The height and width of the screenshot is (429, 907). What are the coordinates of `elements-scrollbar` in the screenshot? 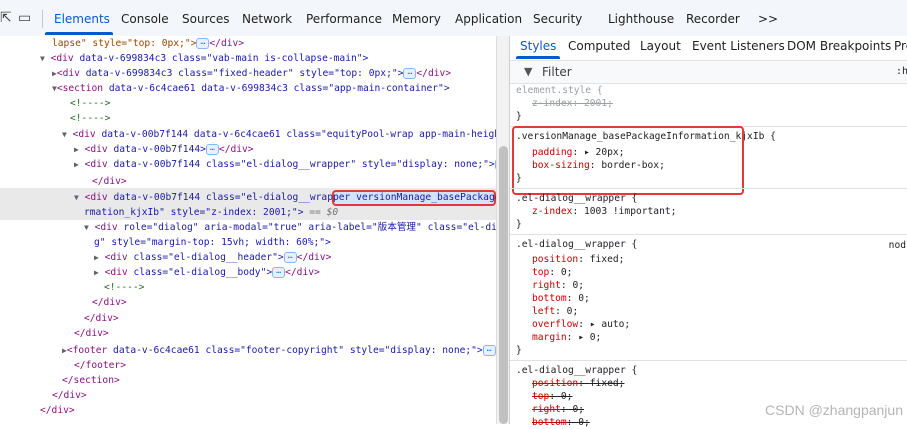 It's located at (503, 230).